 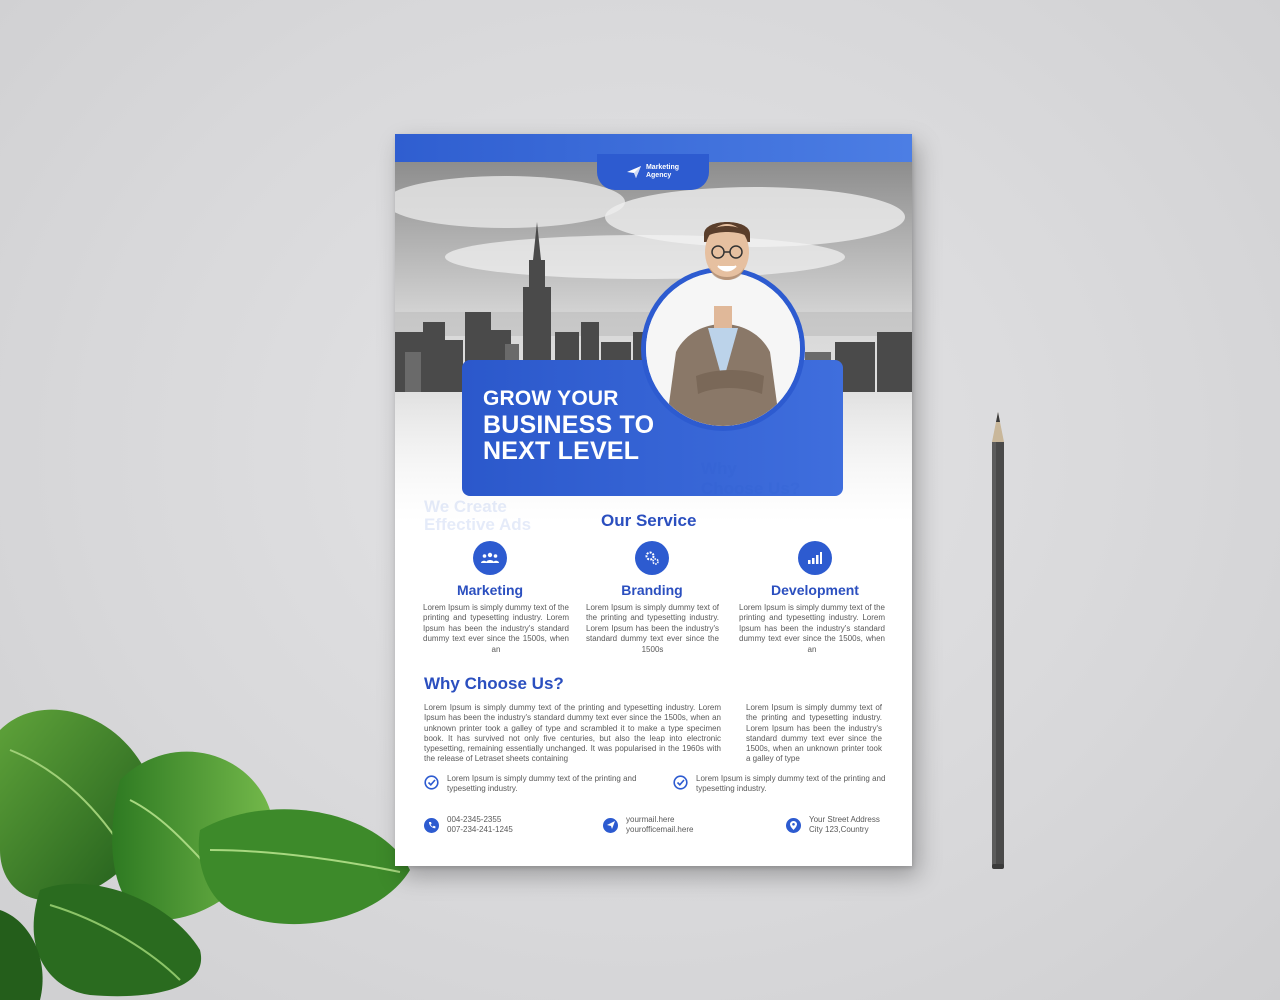 I want to click on contact-phone: 004-2345-2355 007-234-241-1245, so click(x=468, y=825).